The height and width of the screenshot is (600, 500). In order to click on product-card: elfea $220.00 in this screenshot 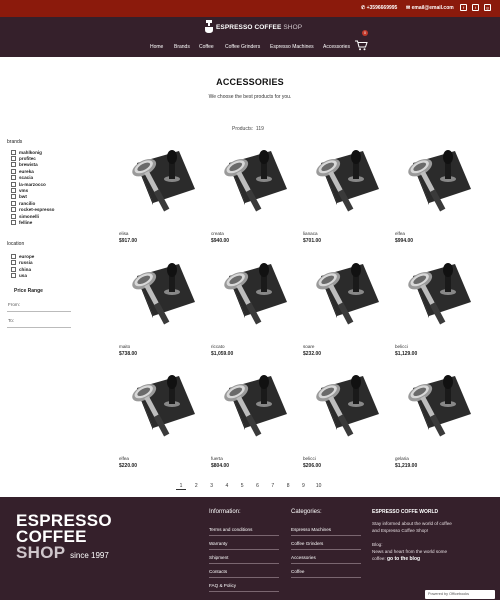, I will do `click(158, 422)`.